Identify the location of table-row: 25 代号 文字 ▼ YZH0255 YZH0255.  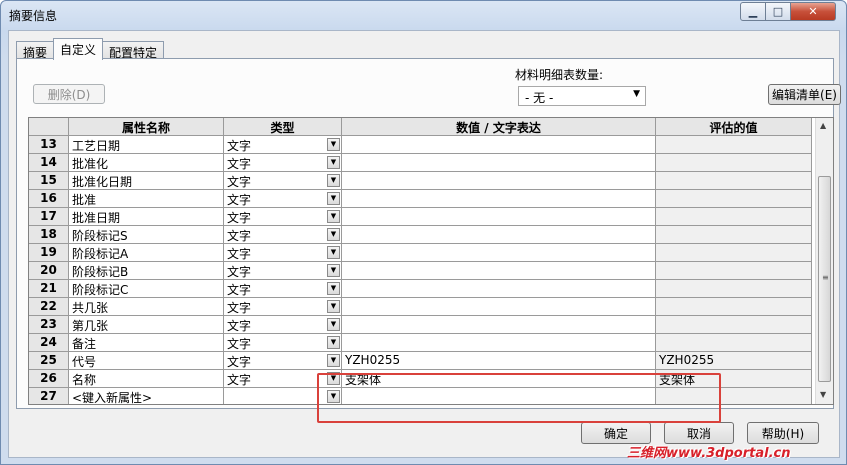
(420, 361).